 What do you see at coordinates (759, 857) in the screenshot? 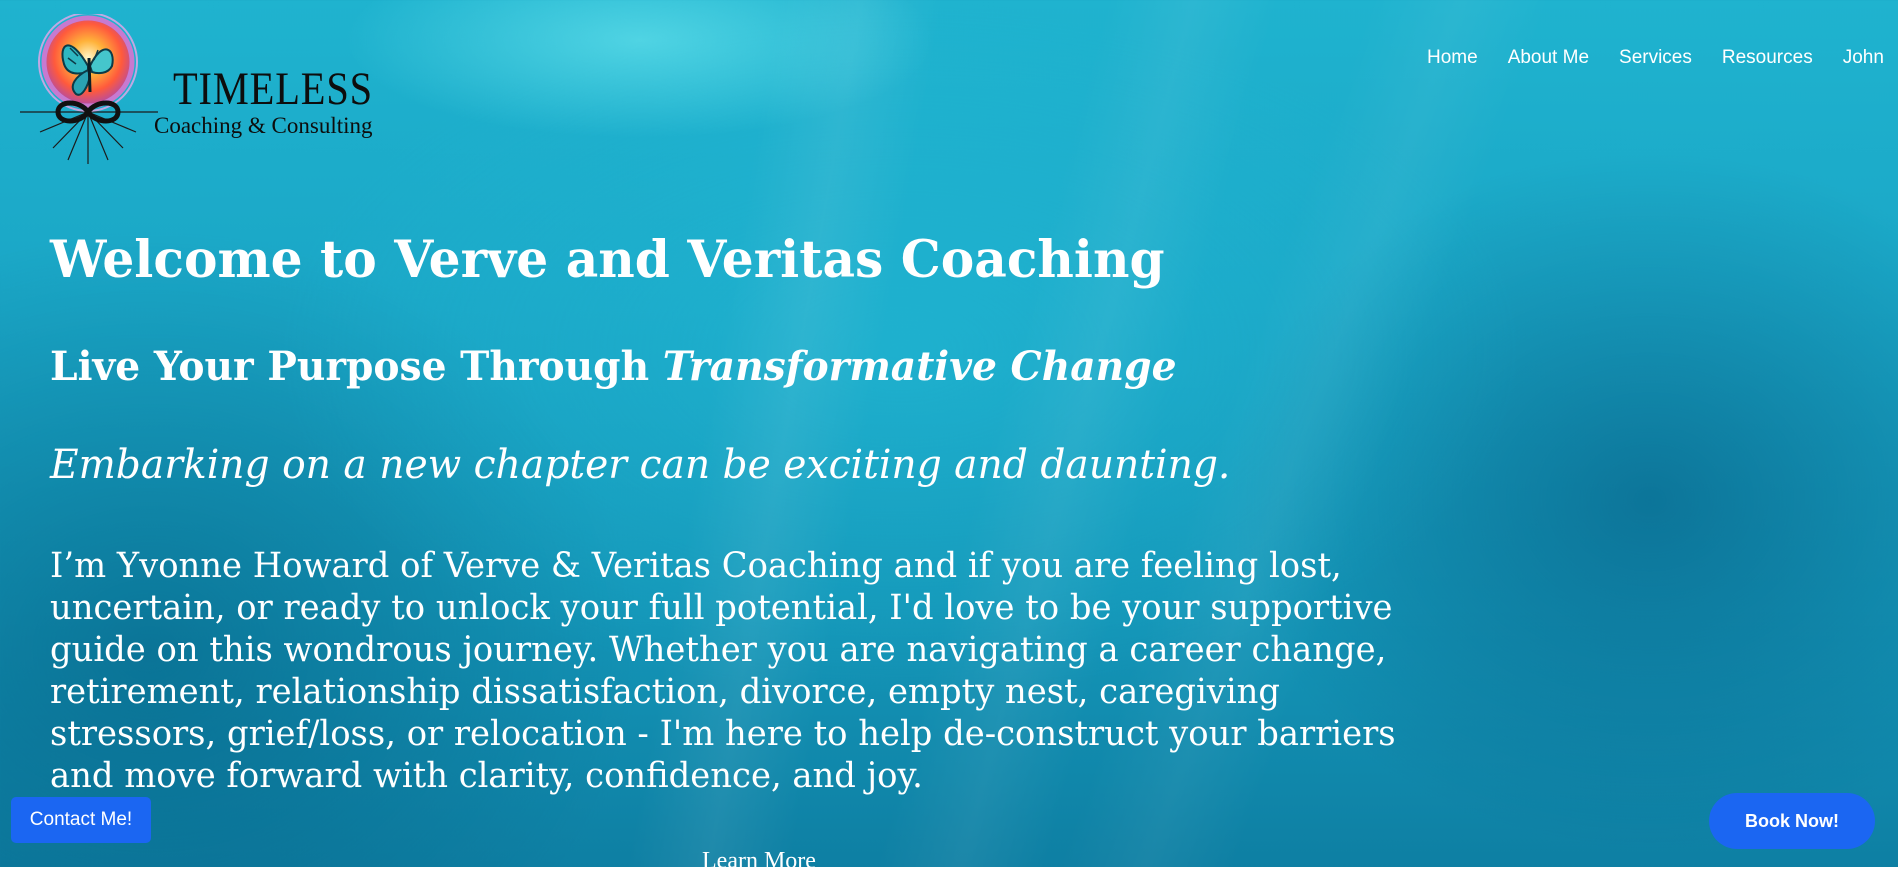
I see `learn-more-button: Learn More` at bounding box center [759, 857].